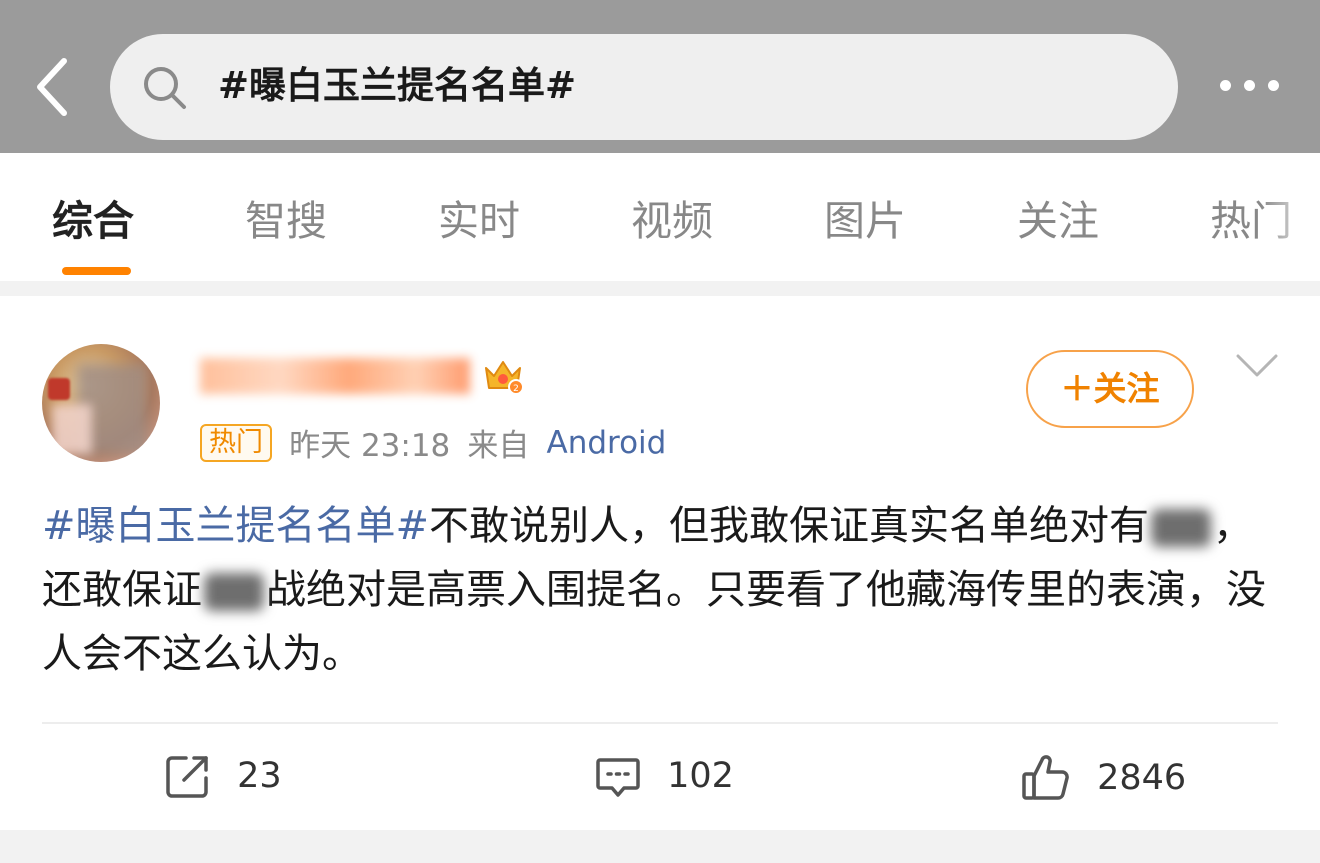 Image resolution: width=1320 pixels, height=863 pixels. What do you see at coordinates (700, 776) in the screenshot?
I see `comment-count: 102` at bounding box center [700, 776].